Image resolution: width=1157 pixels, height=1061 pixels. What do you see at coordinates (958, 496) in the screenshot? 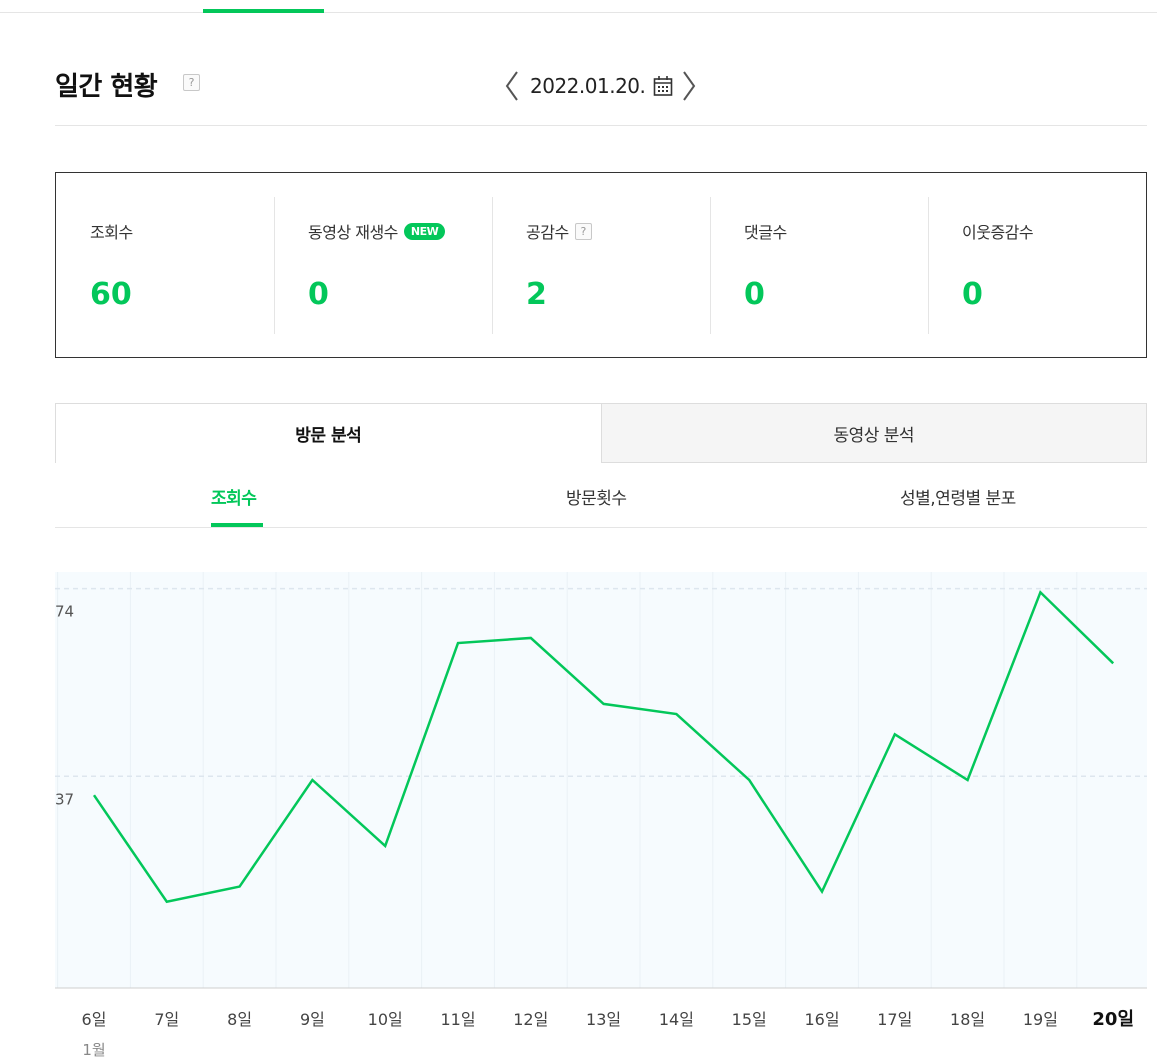
I see `subtab-gender-age: 성별,연령별 분포` at bounding box center [958, 496].